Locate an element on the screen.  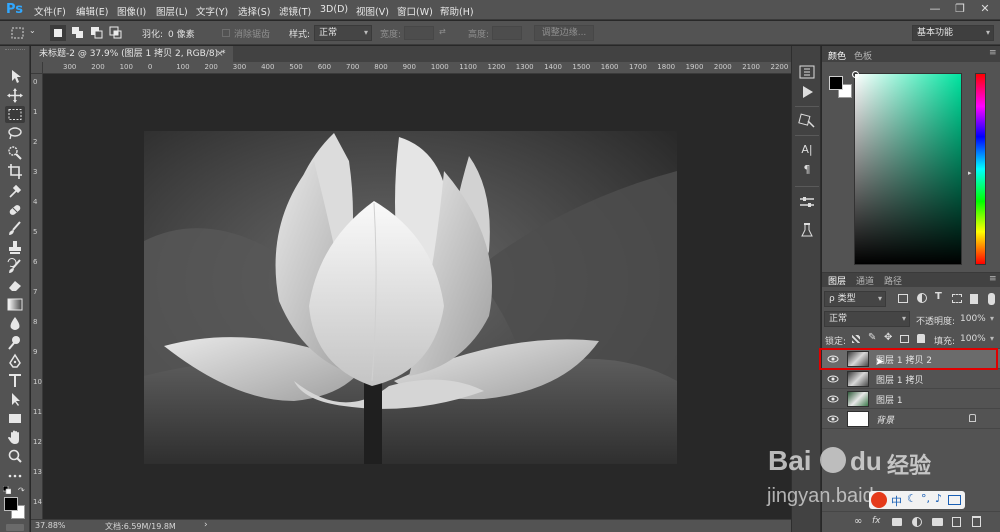
layer-filter-select: ρ 类型 ▾ is located at coordinates (855, 299).